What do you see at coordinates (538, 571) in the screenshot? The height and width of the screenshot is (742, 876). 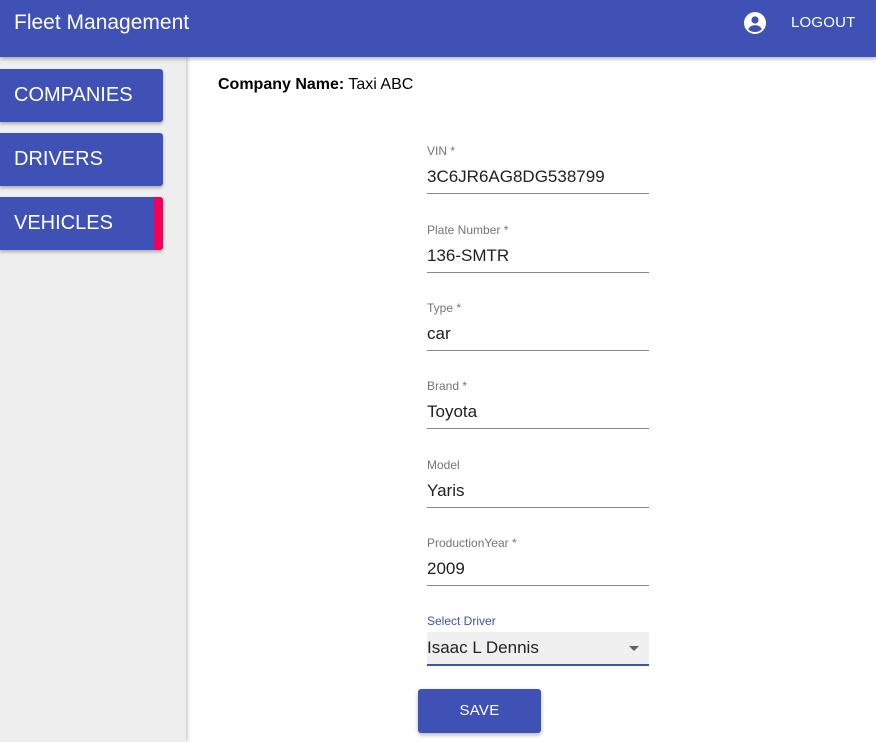 I see `production-year-input: 2009` at bounding box center [538, 571].